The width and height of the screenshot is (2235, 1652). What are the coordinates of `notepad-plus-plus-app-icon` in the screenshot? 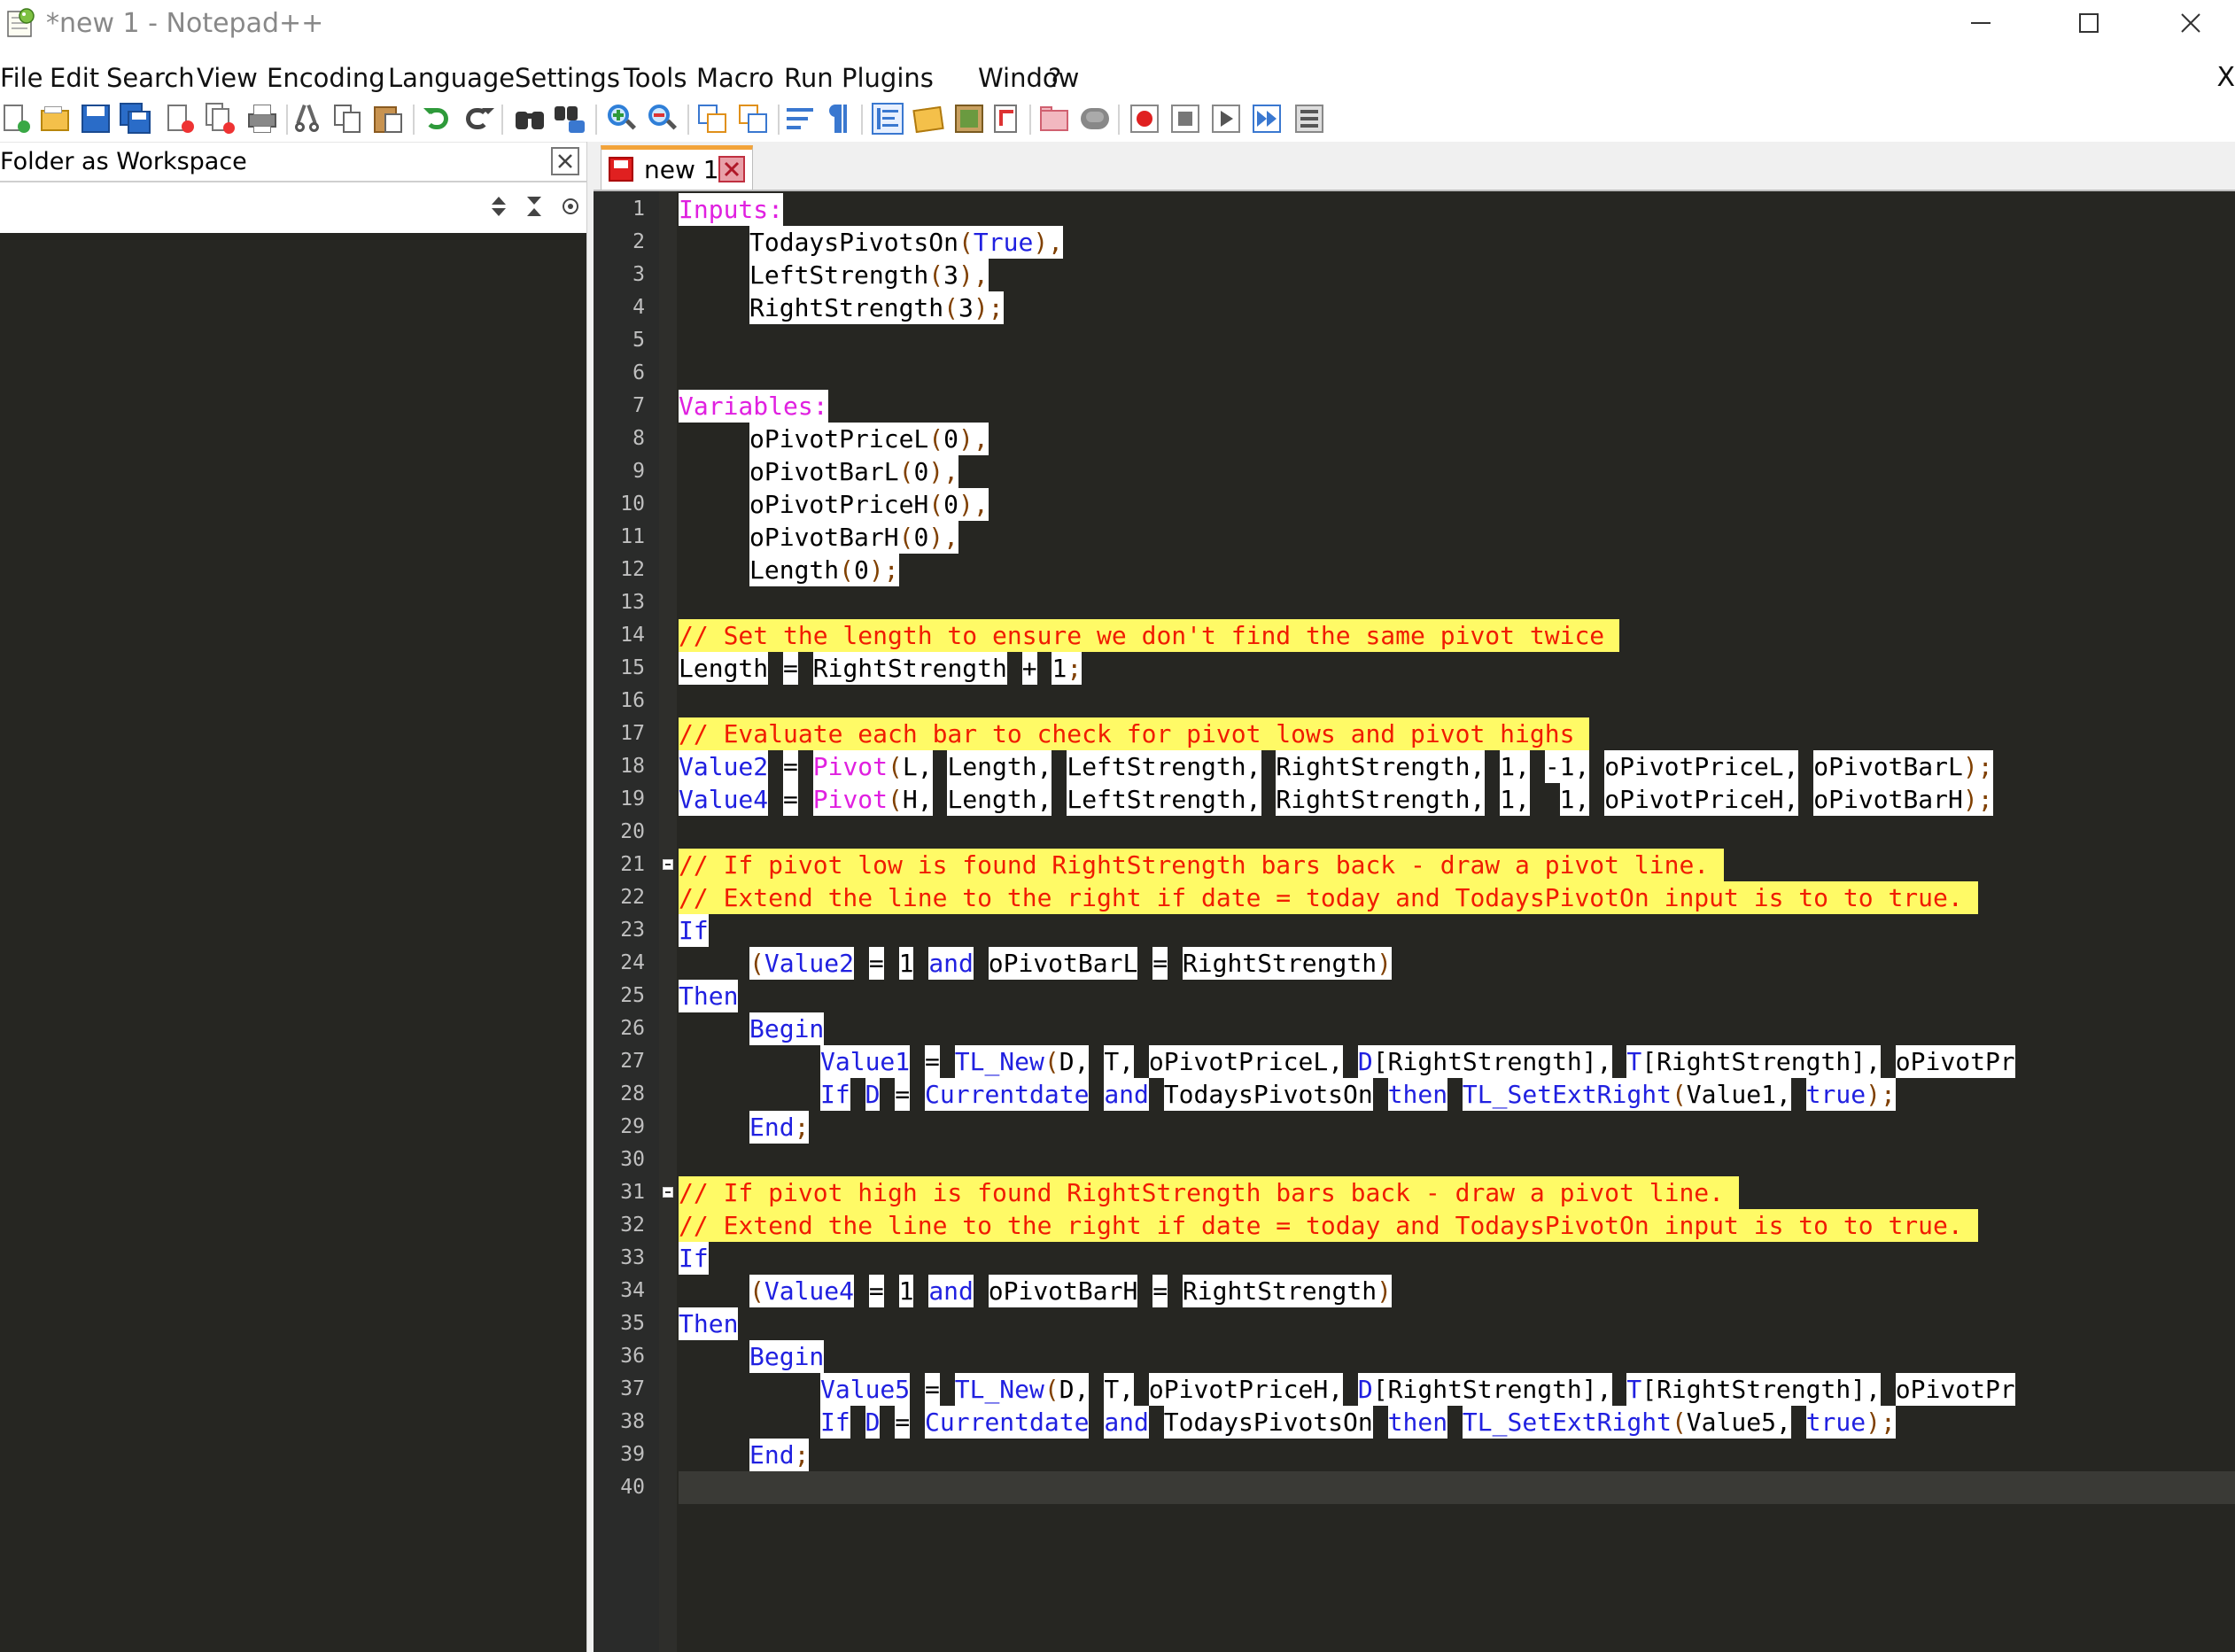 It's located at (21, 23).